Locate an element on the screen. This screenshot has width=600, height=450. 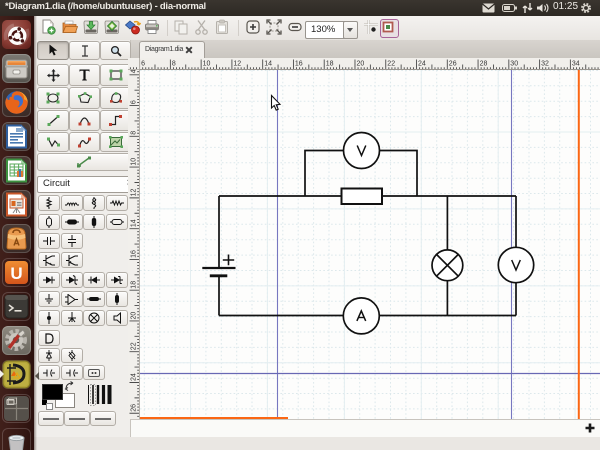
svg-text: 34 is located at coordinates (576, 64).